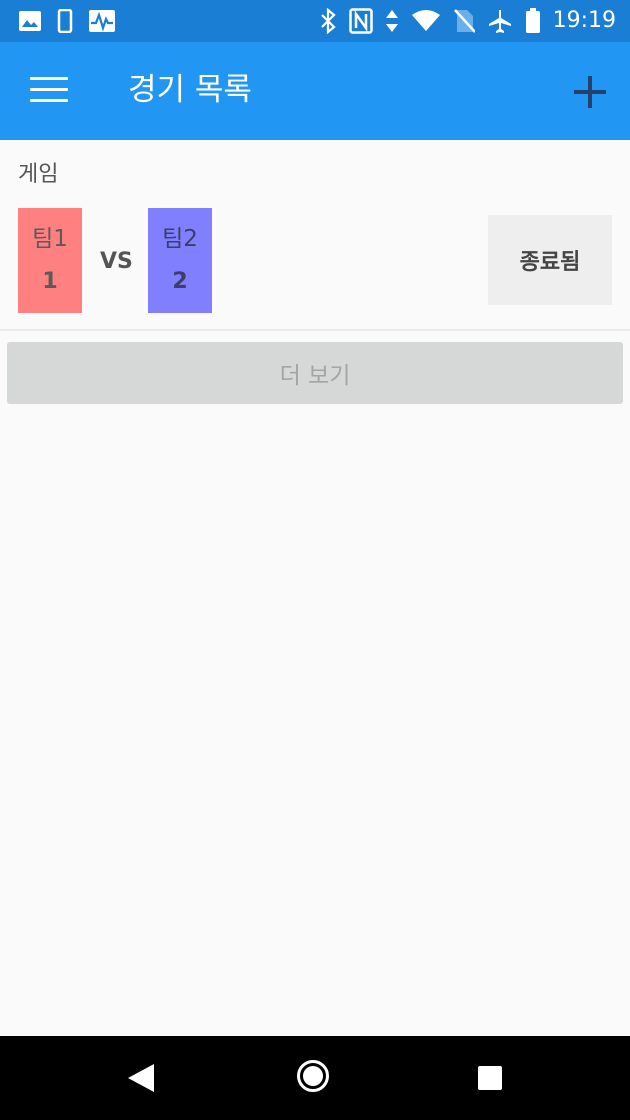 This screenshot has height=1120, width=630. What do you see at coordinates (360, 21) in the screenshot?
I see `nfc-icon` at bounding box center [360, 21].